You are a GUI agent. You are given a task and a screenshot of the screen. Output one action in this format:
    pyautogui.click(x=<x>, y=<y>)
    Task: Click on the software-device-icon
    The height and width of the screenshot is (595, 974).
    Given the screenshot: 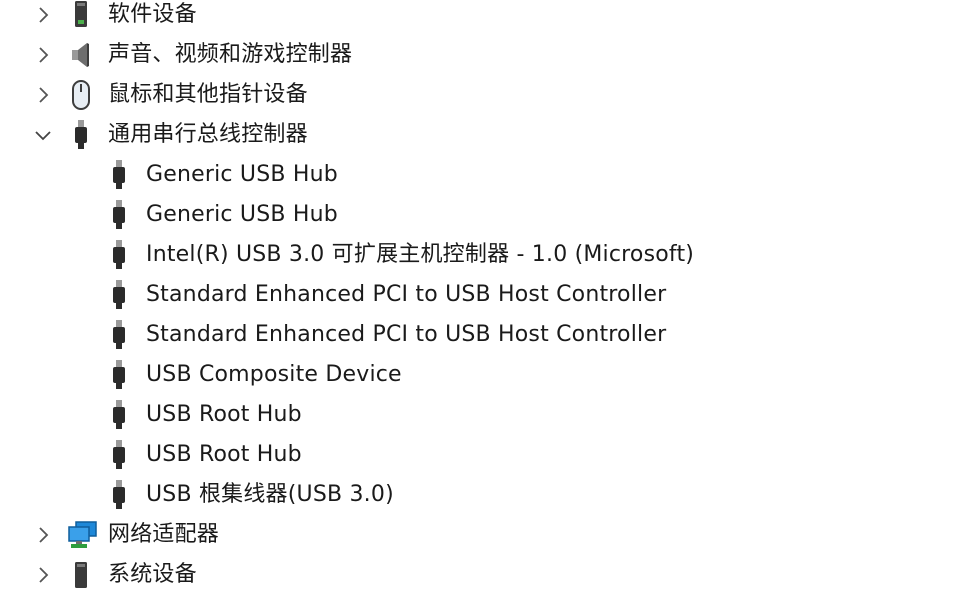 What is the action you would take?
    pyautogui.click(x=81, y=15)
    